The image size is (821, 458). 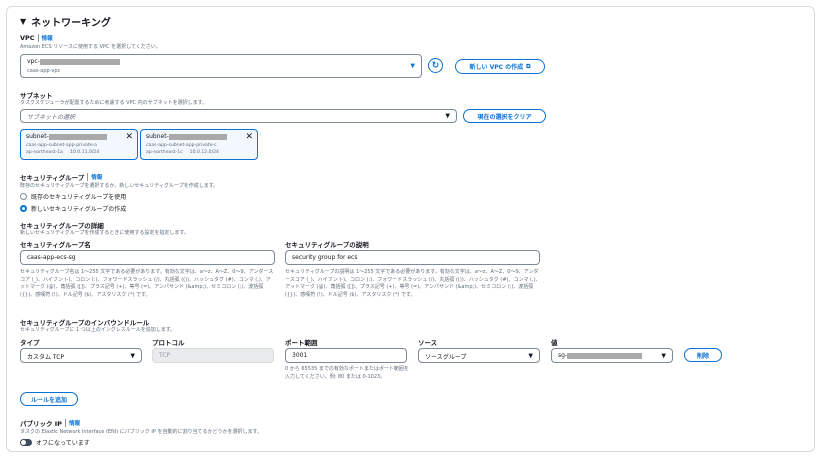 What do you see at coordinates (46, 357) in the screenshot?
I see `rule-type-value: カスタム TCP` at bounding box center [46, 357].